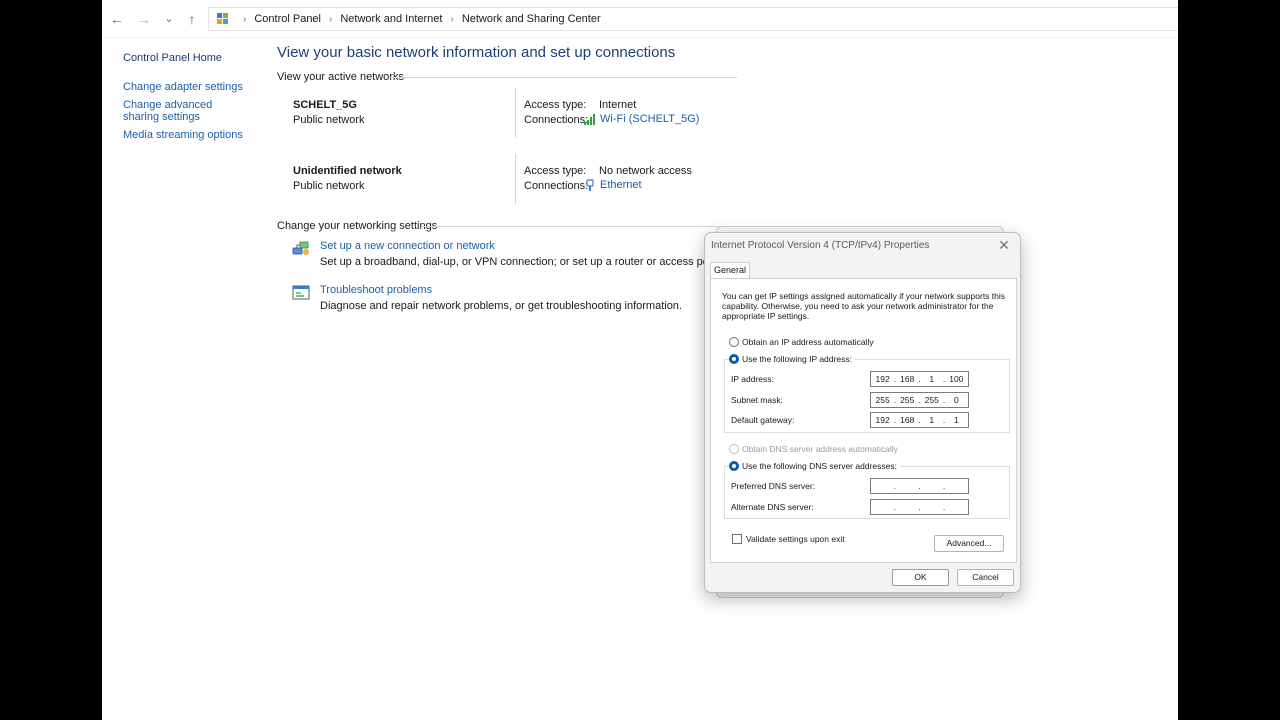  Describe the element at coordinates (301, 292) in the screenshot. I see `troubleshoot-icon` at that location.